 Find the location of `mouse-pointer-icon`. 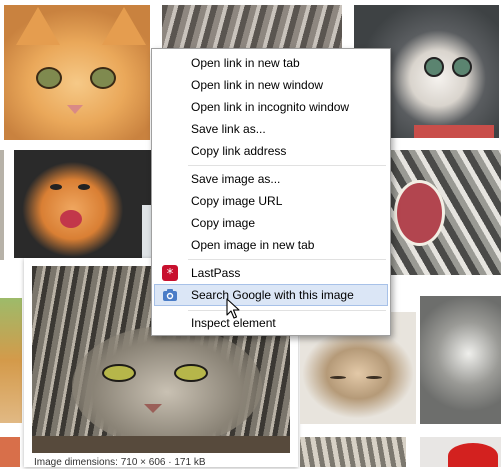

mouse-pointer-icon is located at coordinates (233, 311).